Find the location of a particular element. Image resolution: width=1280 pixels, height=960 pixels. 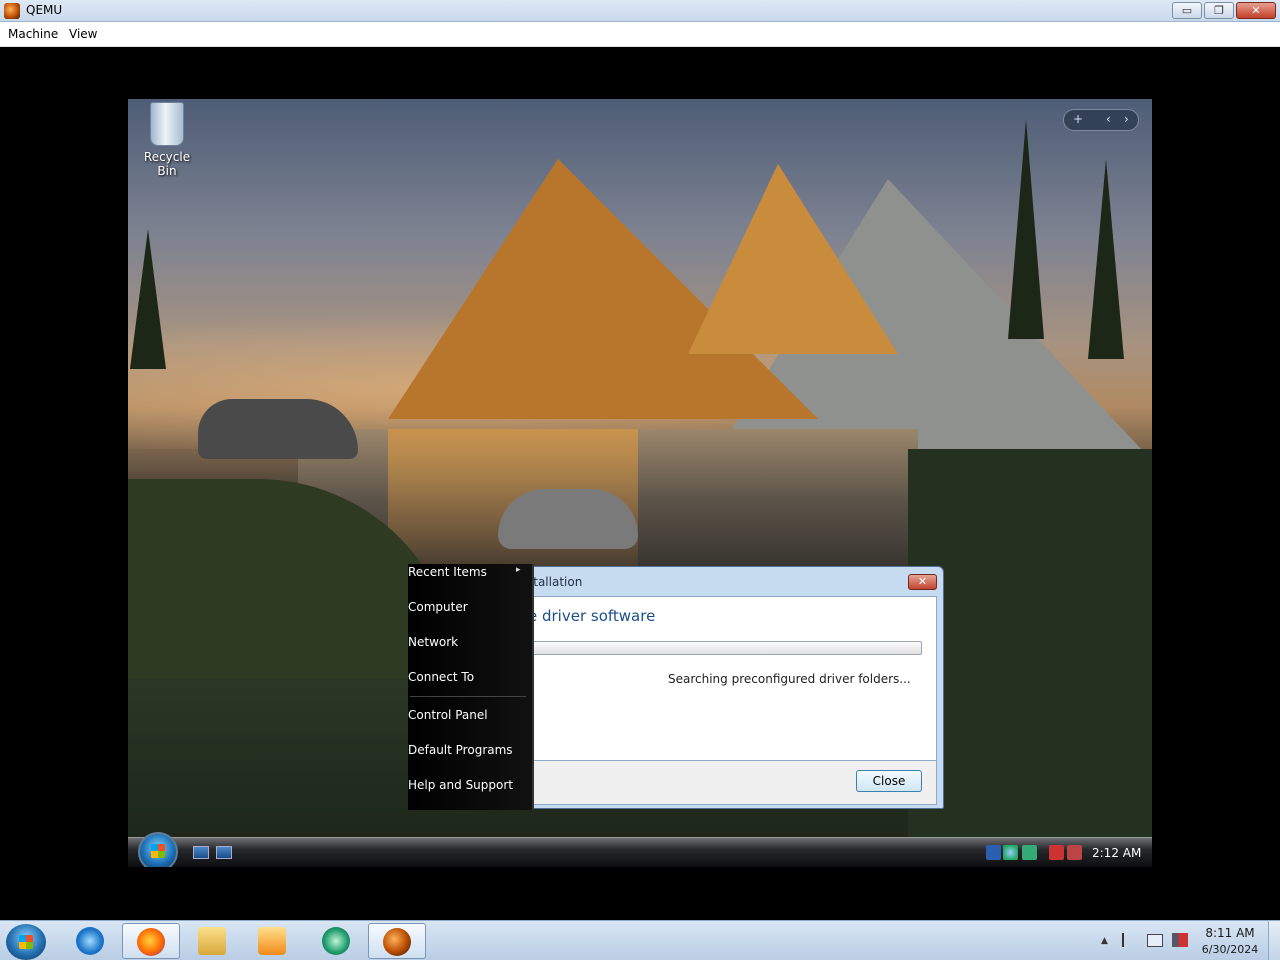

desktop-icon-label: Recycle Bin is located at coordinates (167, 164).